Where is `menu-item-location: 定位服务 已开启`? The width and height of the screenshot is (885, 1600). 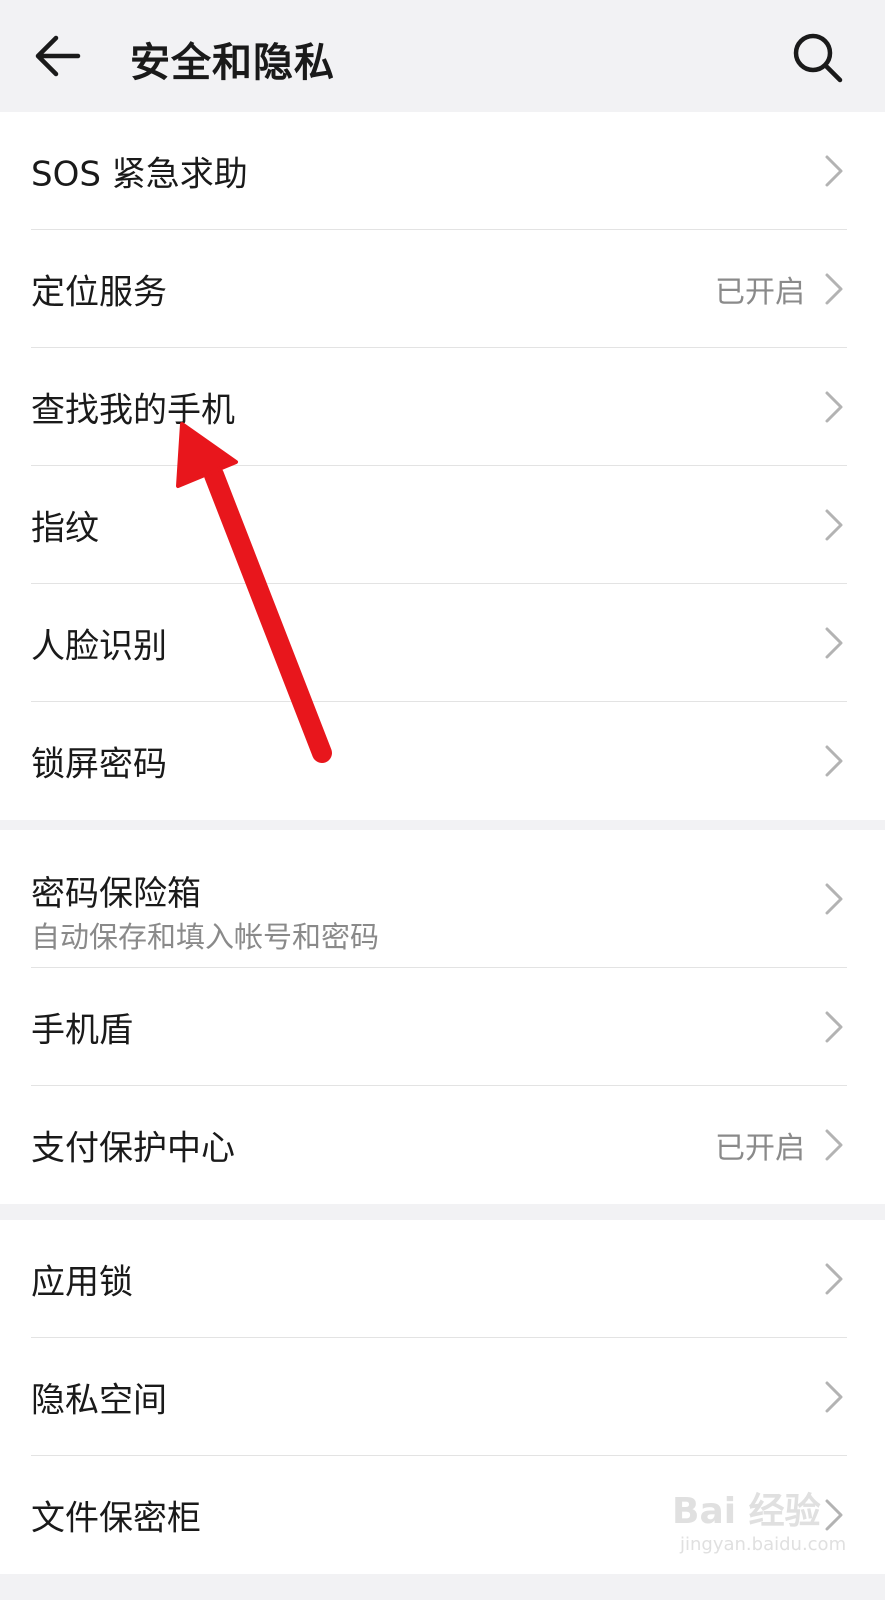 menu-item-location: 定位服务 已开启 is located at coordinates (442, 289).